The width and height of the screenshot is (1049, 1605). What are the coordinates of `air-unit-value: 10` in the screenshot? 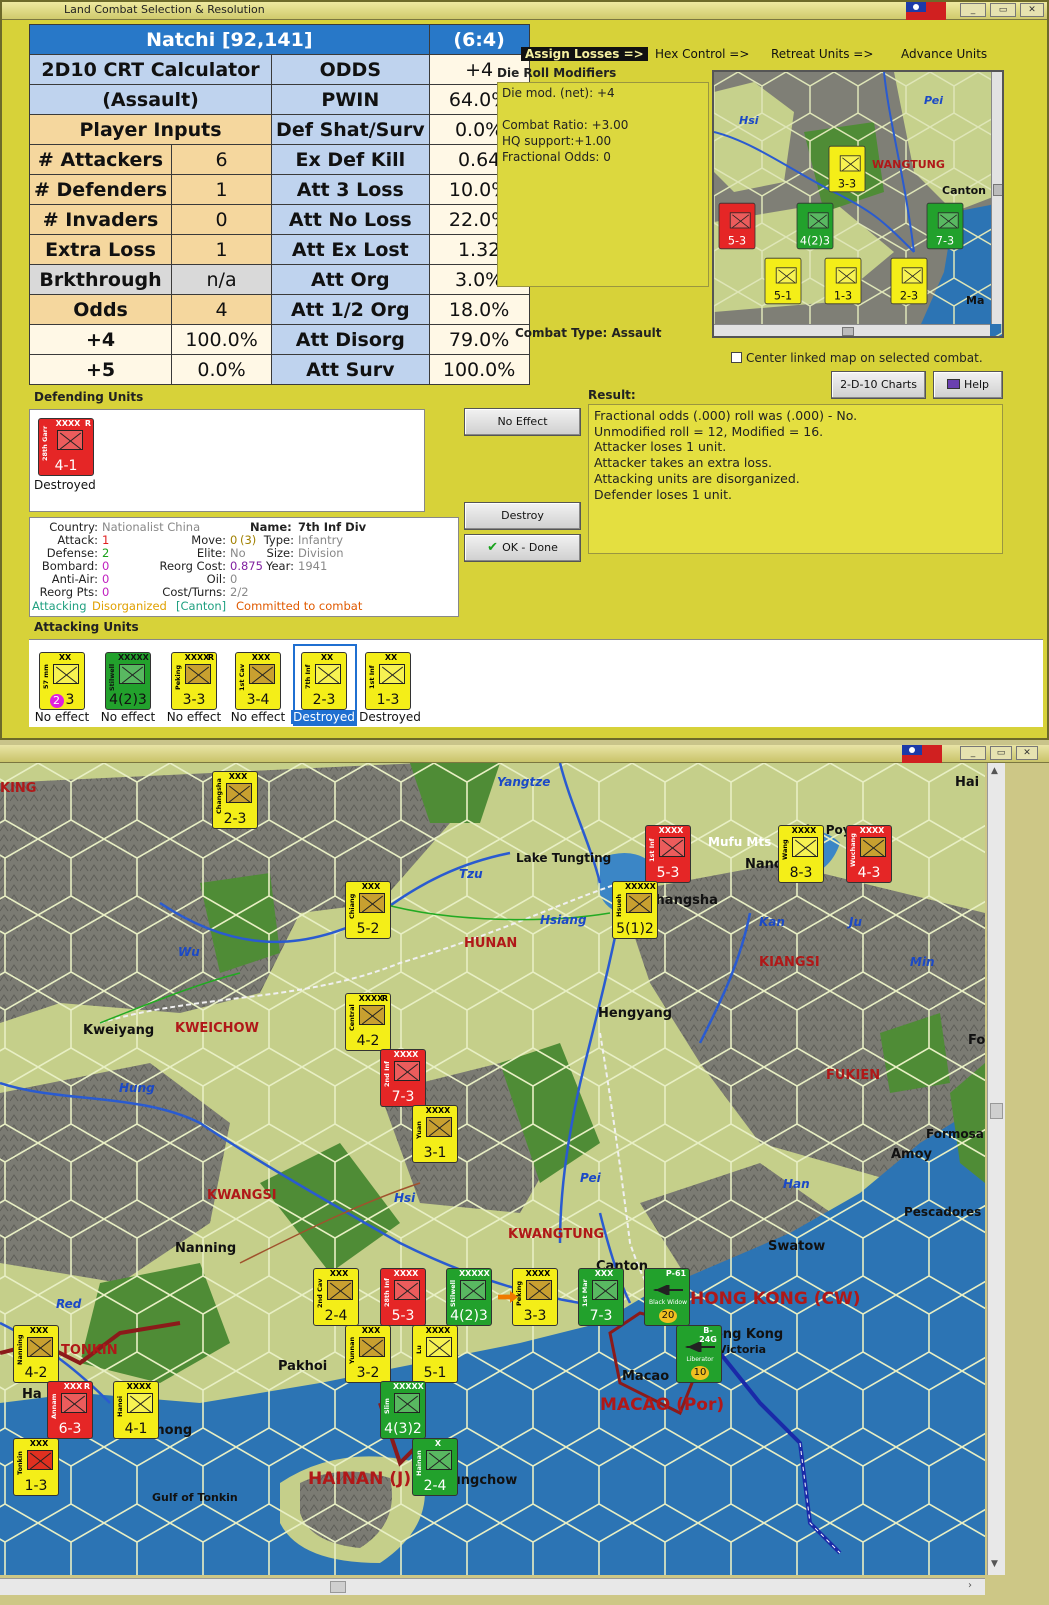 It's located at (700, 1373).